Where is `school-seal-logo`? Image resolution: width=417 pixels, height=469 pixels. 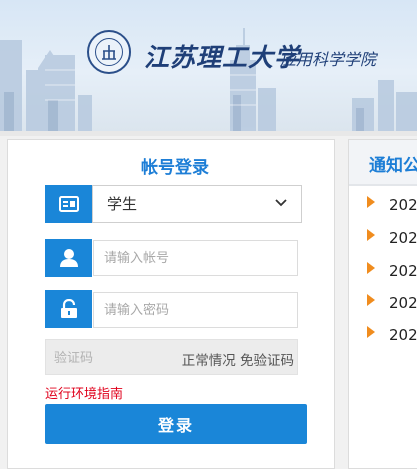
school-seal-logo is located at coordinates (109, 52).